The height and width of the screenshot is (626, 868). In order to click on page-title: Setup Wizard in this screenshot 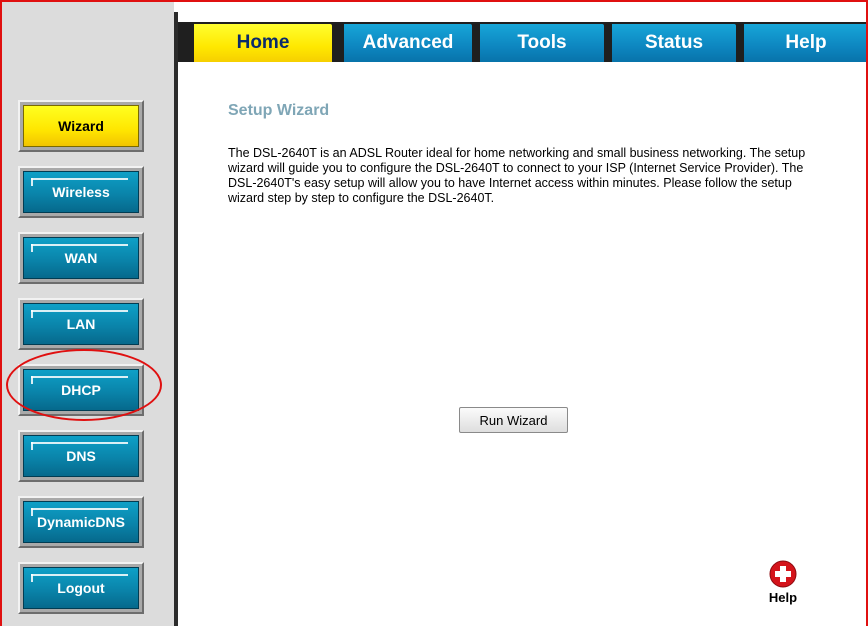, I will do `click(279, 110)`.